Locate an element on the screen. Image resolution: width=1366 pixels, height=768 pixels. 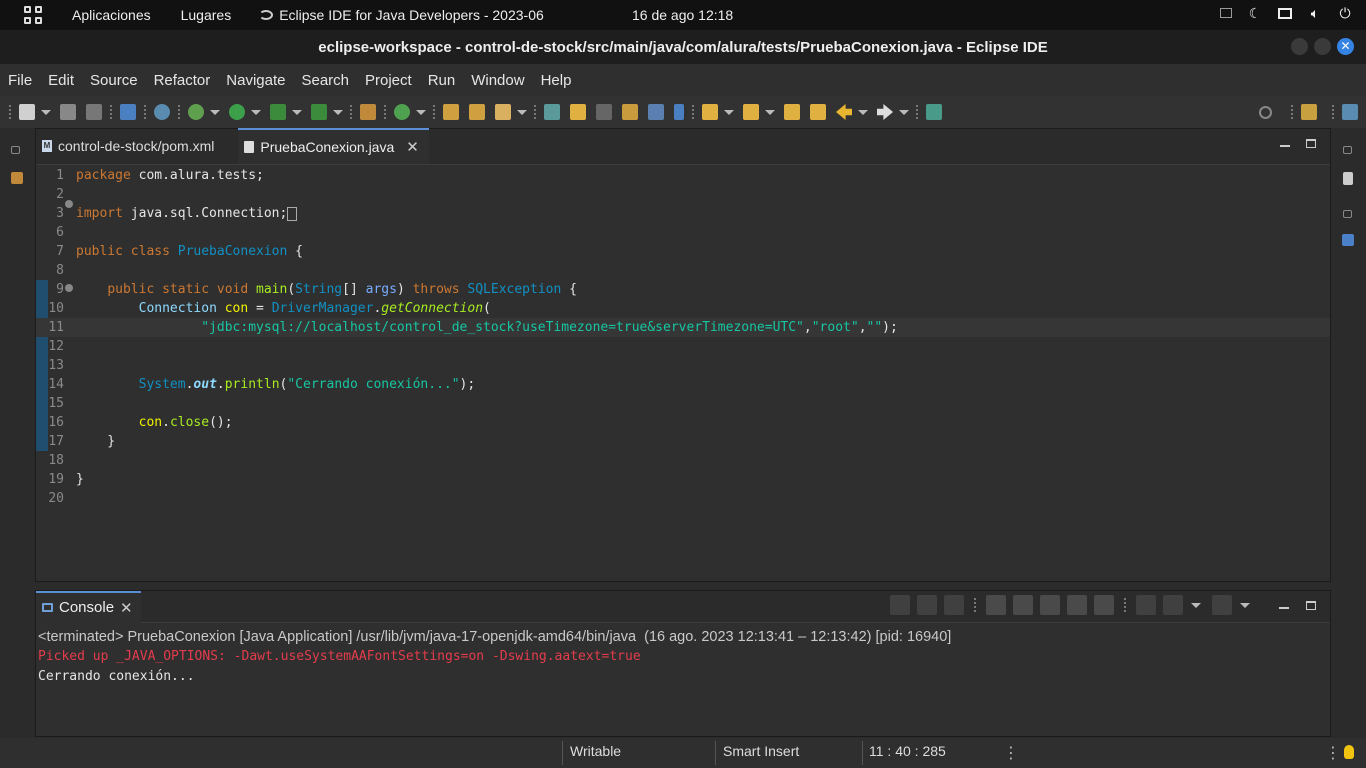
show-stderr-icon is located at coordinates (1104, 605).